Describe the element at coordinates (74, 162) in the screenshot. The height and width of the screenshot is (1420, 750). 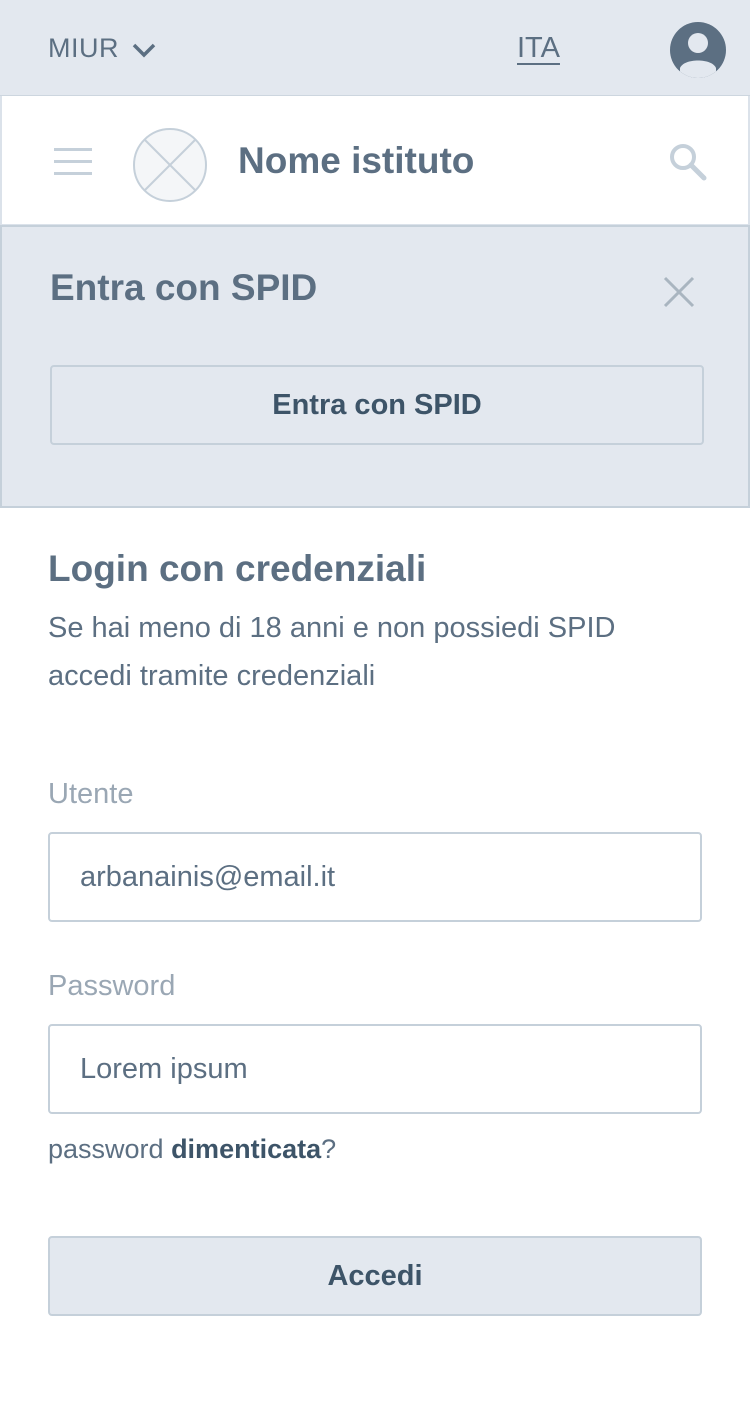
I see `hamburger-icon` at that location.